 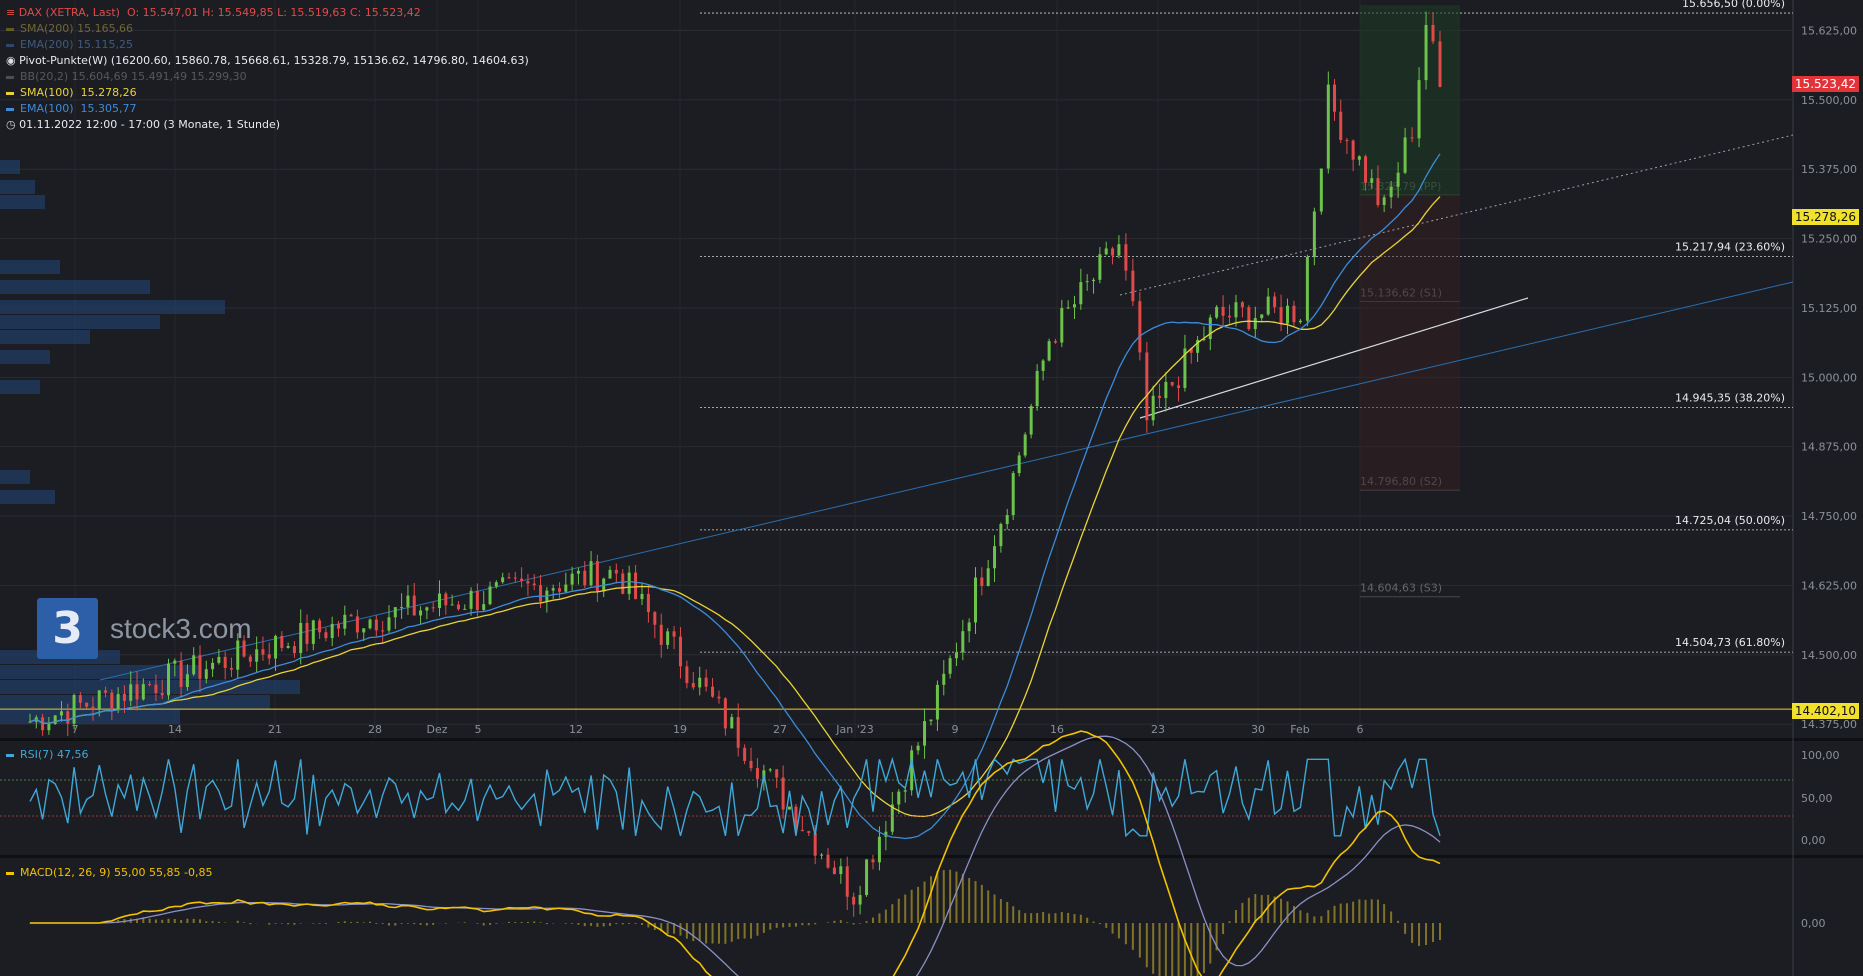 What do you see at coordinates (267, 109) in the screenshot?
I see `legend-ema100: EMA(100) 15.305,77` at bounding box center [267, 109].